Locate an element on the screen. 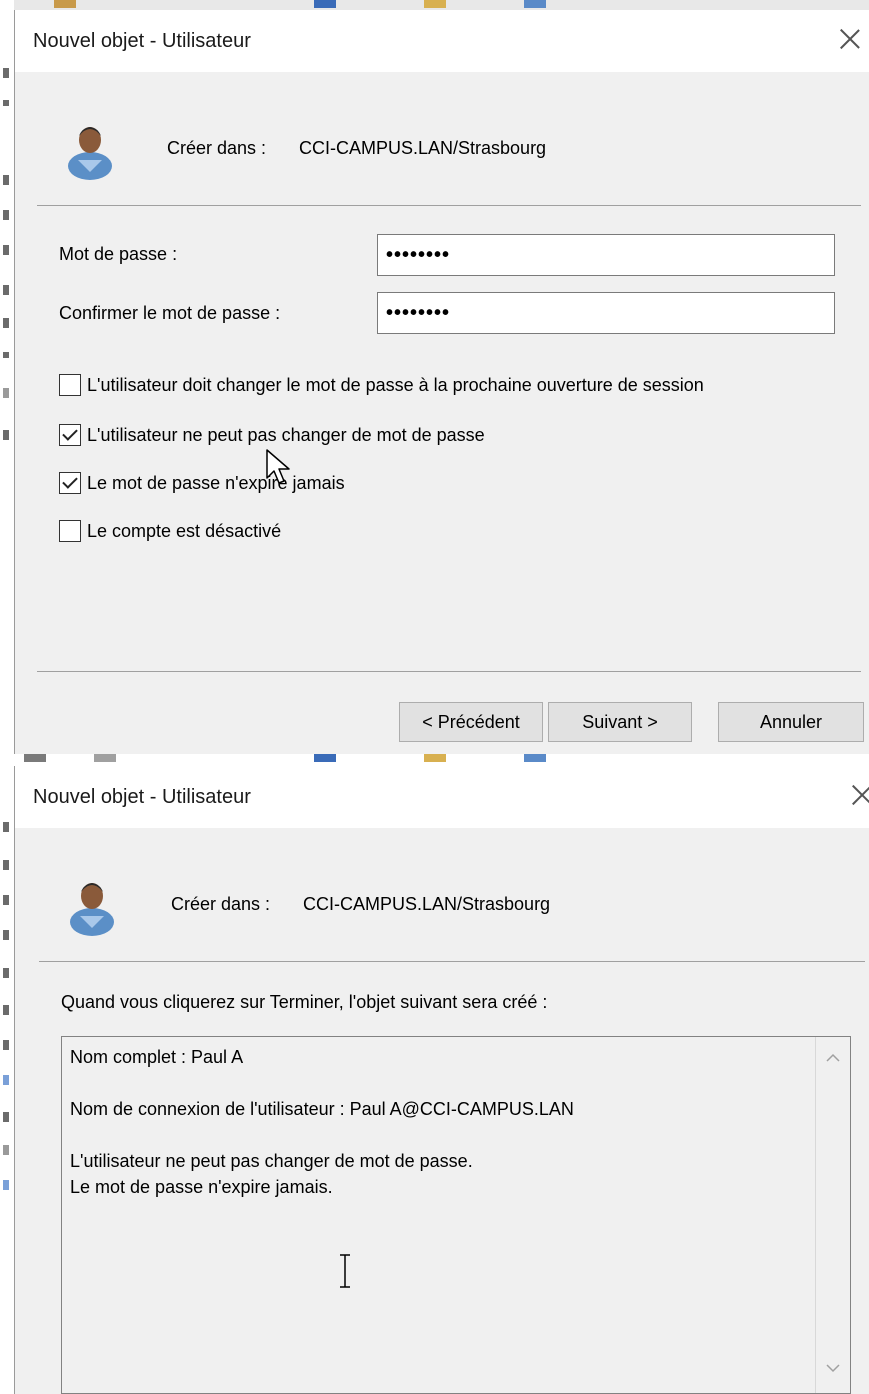 This screenshot has height=1394, width=869. checkbox-label: Le compte est désactivé is located at coordinates (184, 530).